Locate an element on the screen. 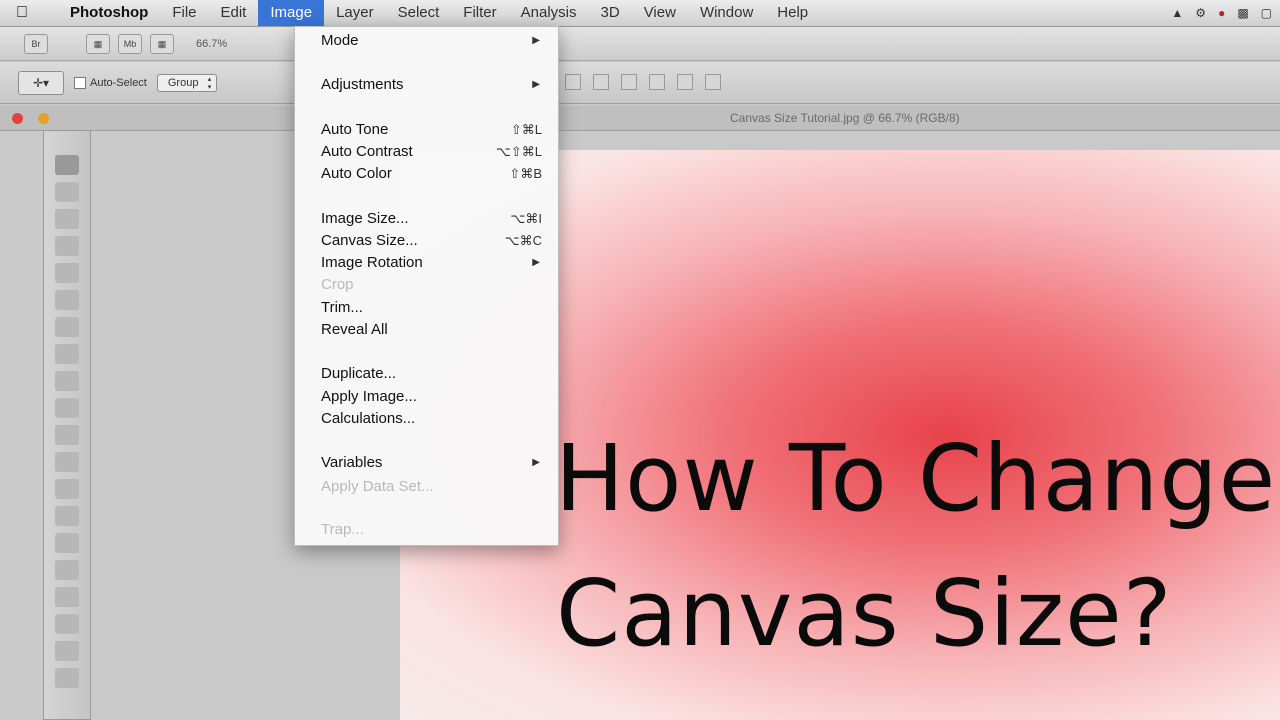  canvas-headline-line2: Canvas Size? is located at coordinates (864, 613).